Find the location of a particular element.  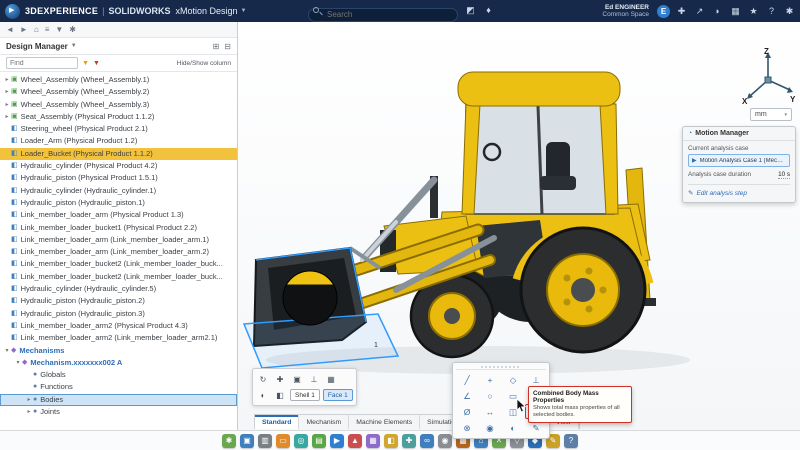

appearance-icon: ◧ is located at coordinates (280, 395).